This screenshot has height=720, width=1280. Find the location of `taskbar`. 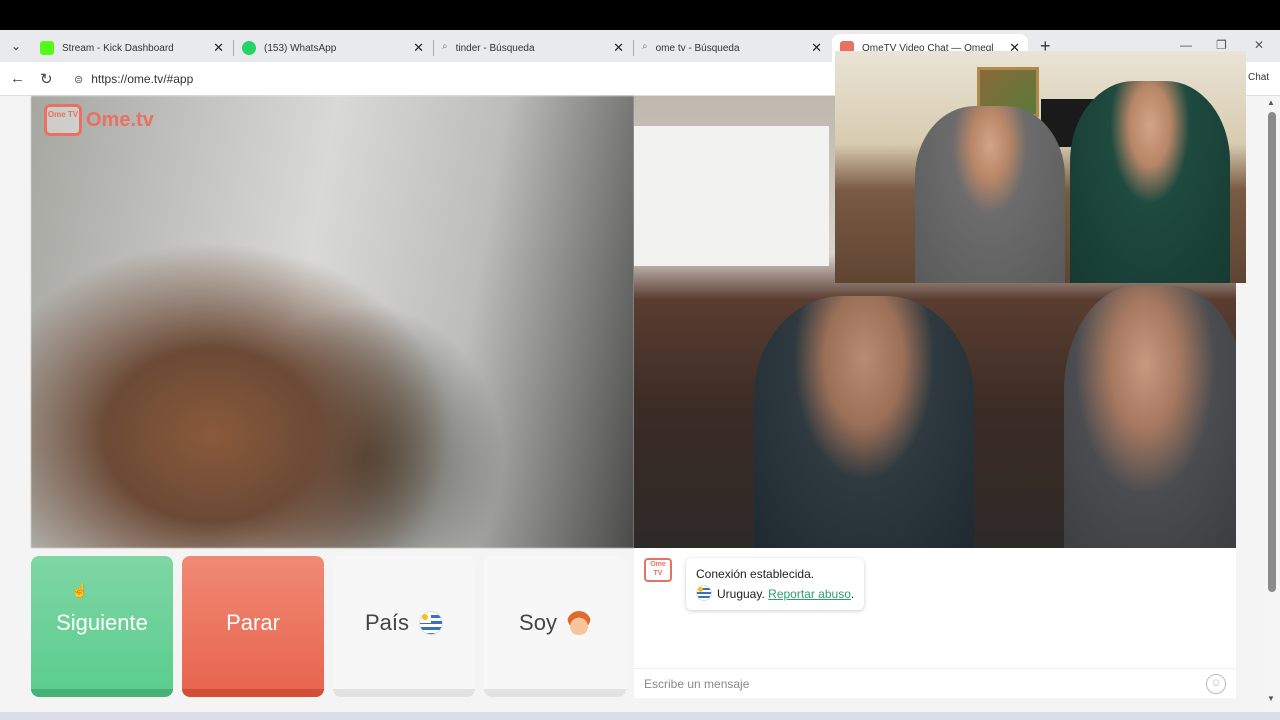

taskbar is located at coordinates (640, 716).